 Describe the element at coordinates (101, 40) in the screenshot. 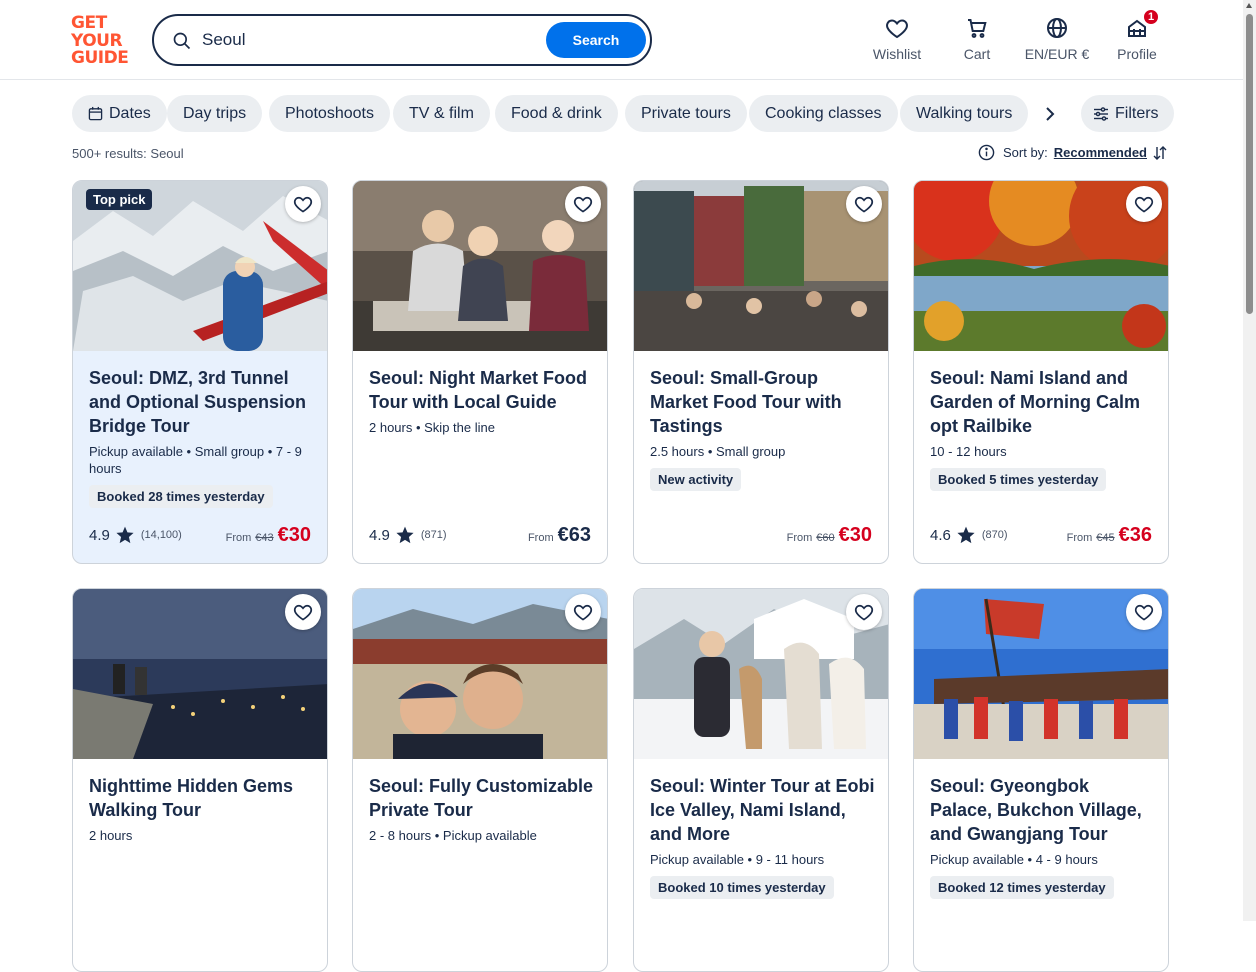

I see `getyourguide-logo: GET YOUR GUIDE` at that location.